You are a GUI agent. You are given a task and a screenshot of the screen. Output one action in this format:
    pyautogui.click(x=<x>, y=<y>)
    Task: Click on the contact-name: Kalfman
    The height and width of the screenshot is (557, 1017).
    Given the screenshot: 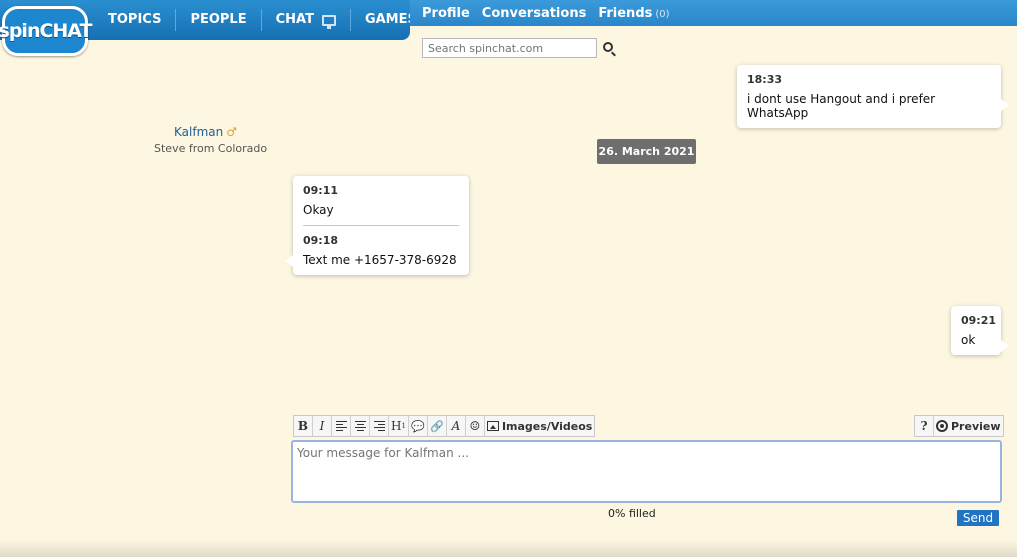 What is the action you would take?
    pyautogui.click(x=199, y=132)
    